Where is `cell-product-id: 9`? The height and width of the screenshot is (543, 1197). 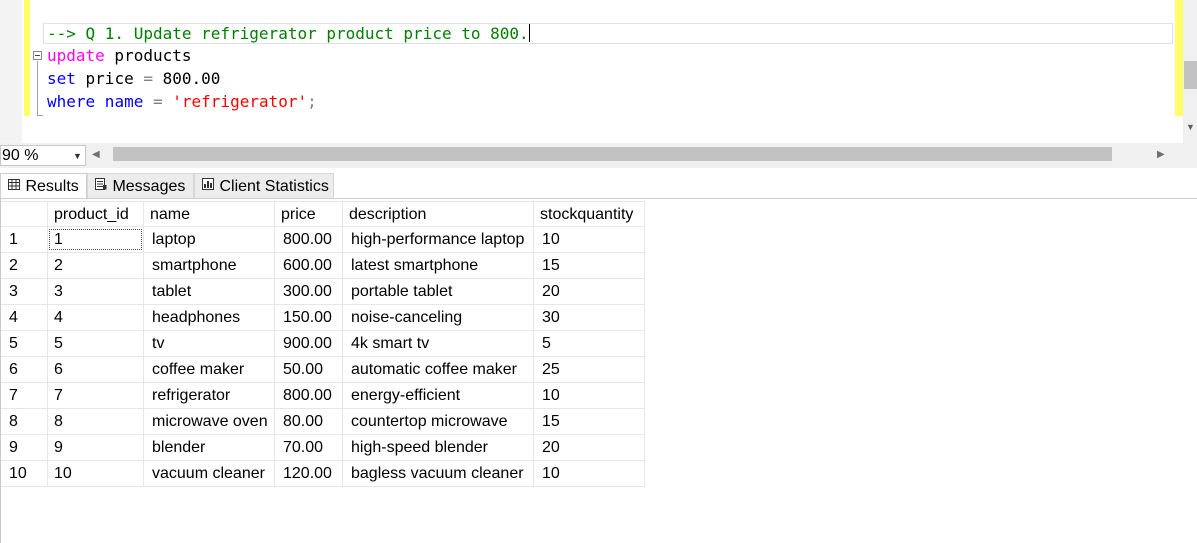 cell-product-id: 9 is located at coordinates (95, 447).